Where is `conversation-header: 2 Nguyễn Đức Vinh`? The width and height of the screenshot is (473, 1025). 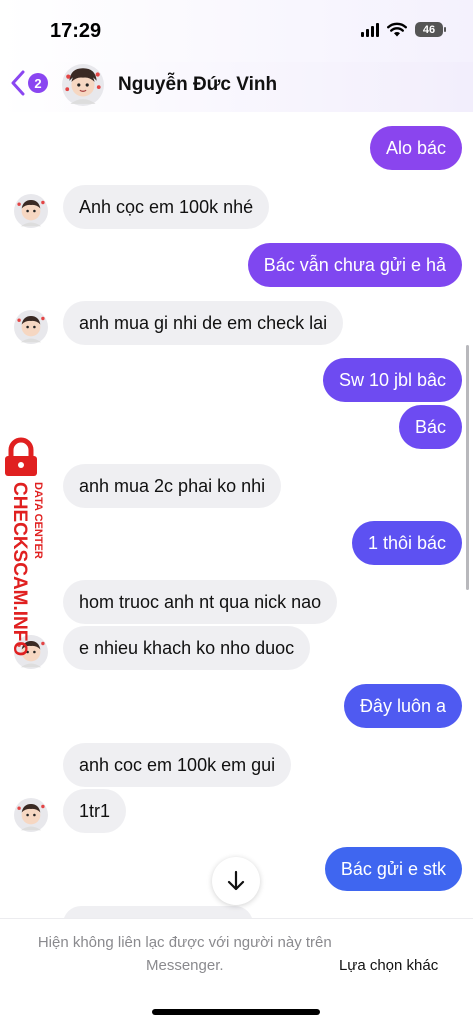
conversation-header: 2 Nguyễn Đức Vinh is located at coordinates (236, 87).